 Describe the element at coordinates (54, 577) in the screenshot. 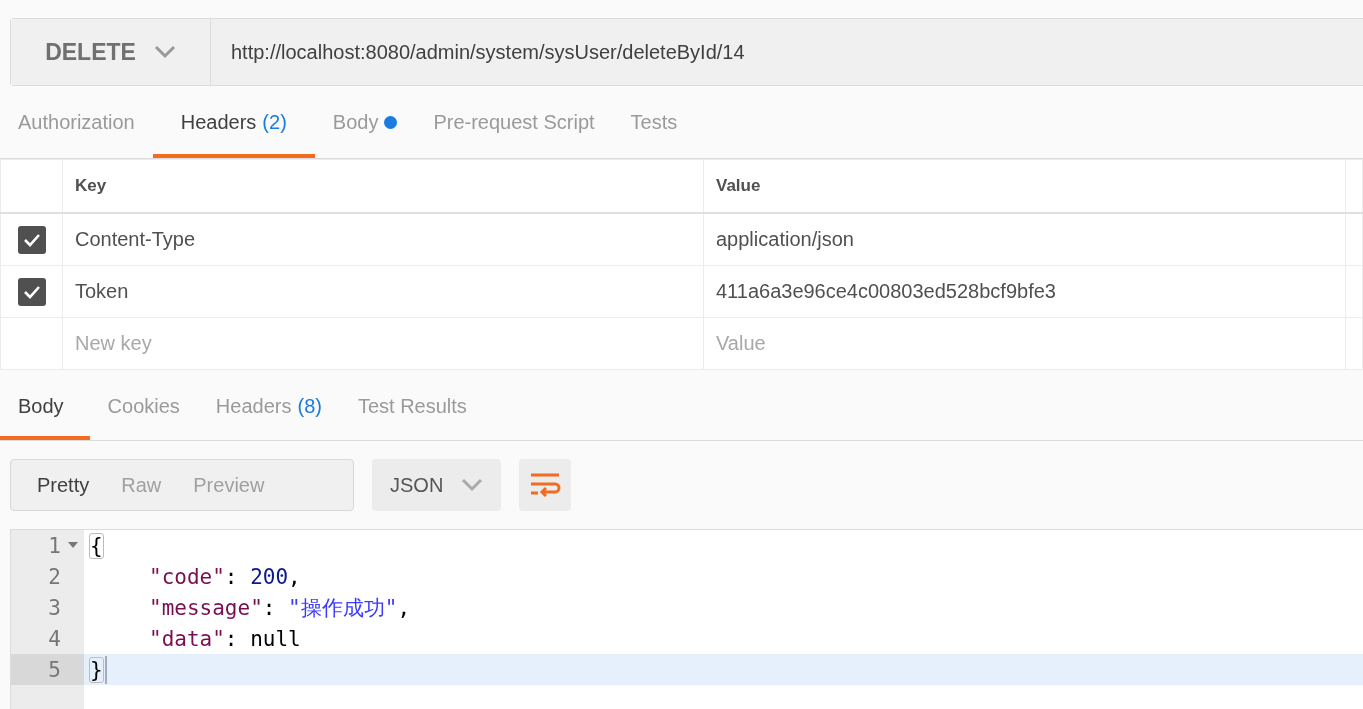

I see `line-number: 2` at that location.